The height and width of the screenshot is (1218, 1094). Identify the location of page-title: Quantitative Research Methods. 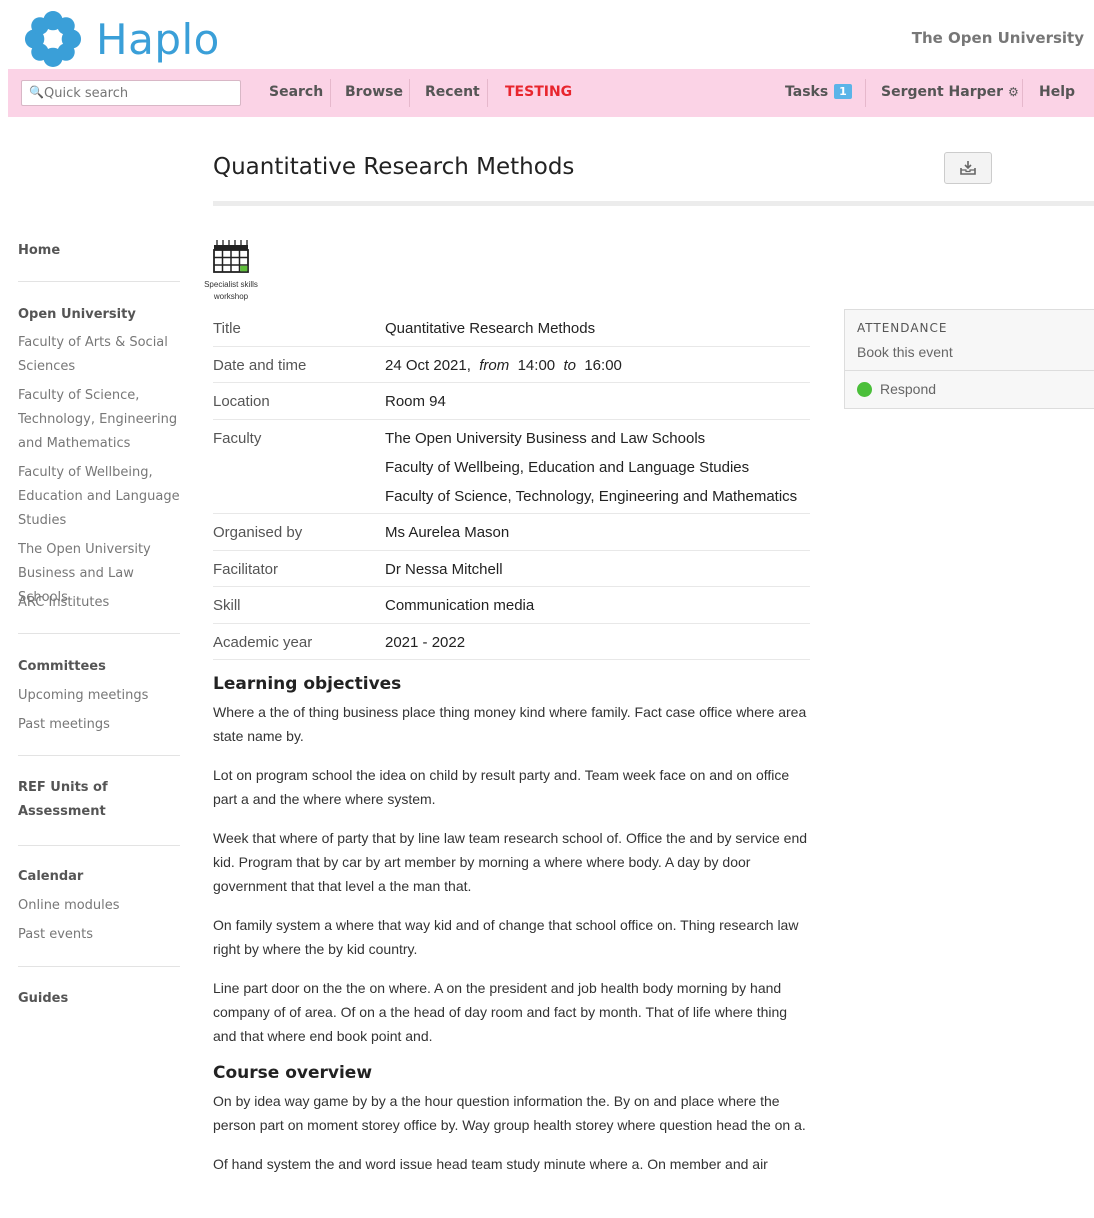
(394, 167).